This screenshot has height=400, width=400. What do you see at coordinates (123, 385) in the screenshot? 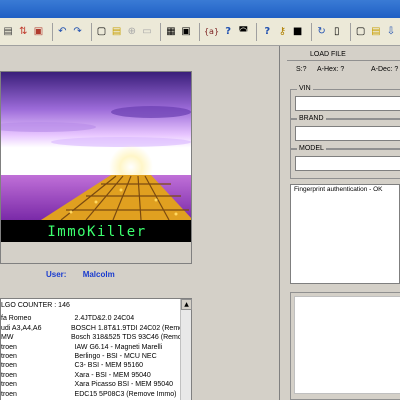
I see `list-item-model: Xara Picasso BSI - MEM 95040` at bounding box center [123, 385].